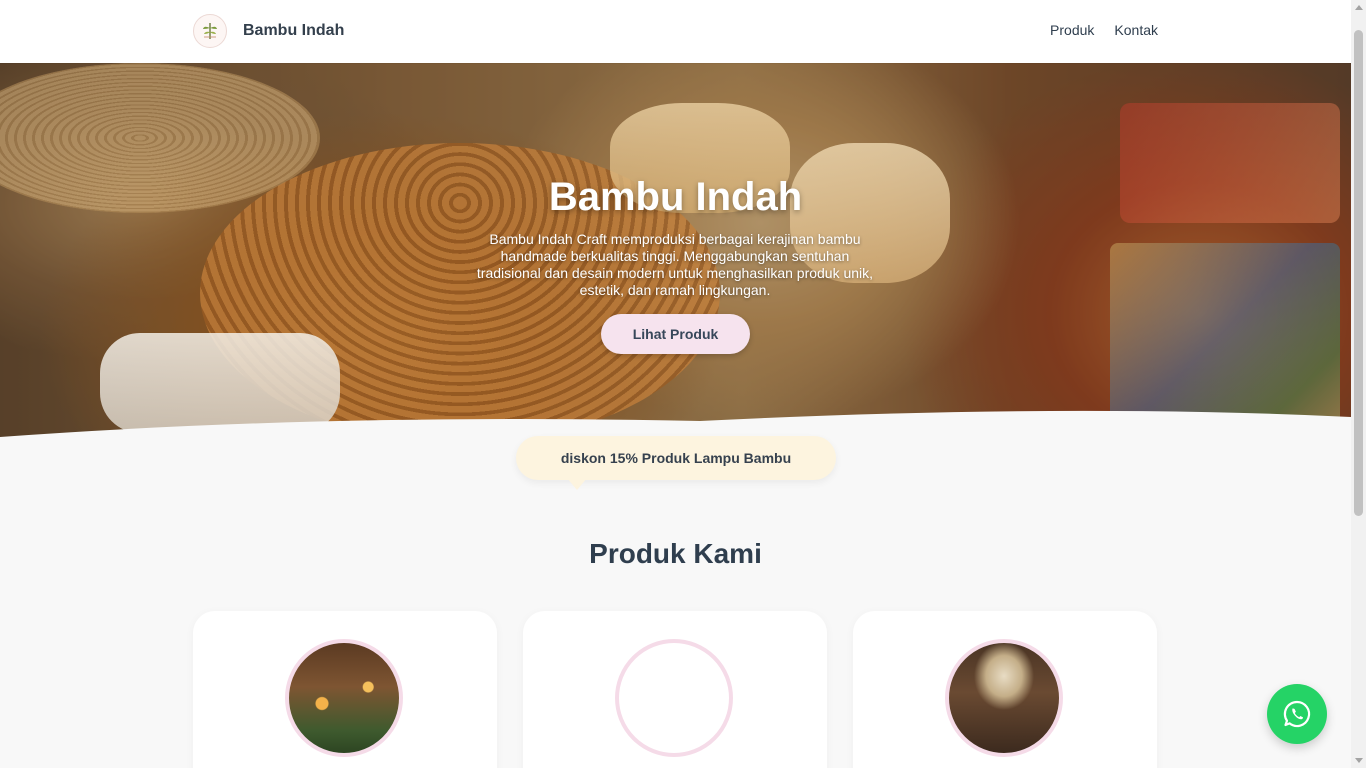 The height and width of the screenshot is (768, 1366). I want to click on promo-bubble: diskon 15% Produk Lampu Bambu, so click(676, 458).